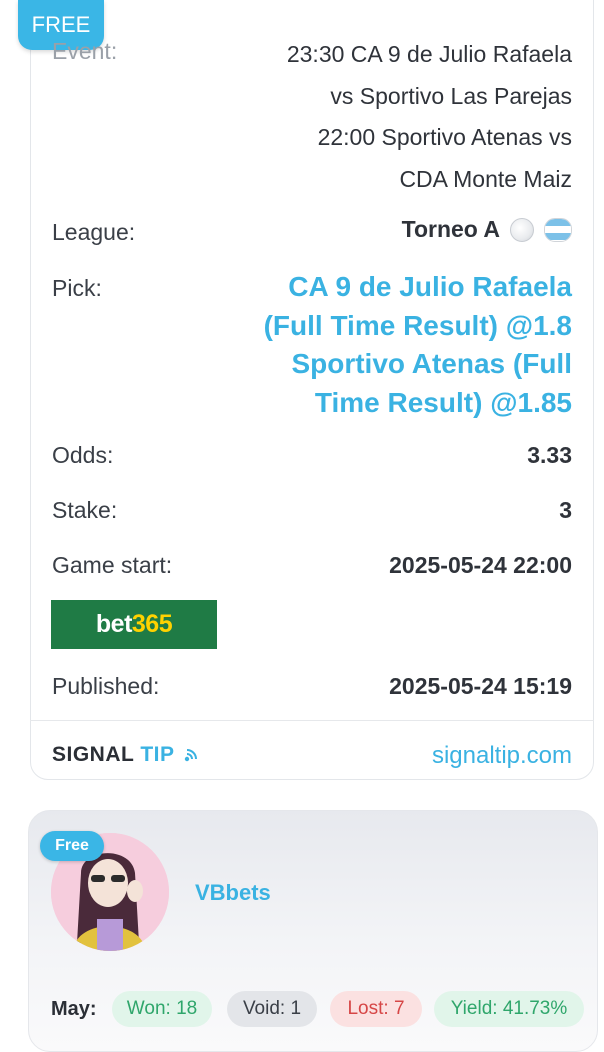 The width and height of the screenshot is (604, 1052). What do you see at coordinates (157, 754) in the screenshot?
I see `brand-part: TIP` at bounding box center [157, 754].